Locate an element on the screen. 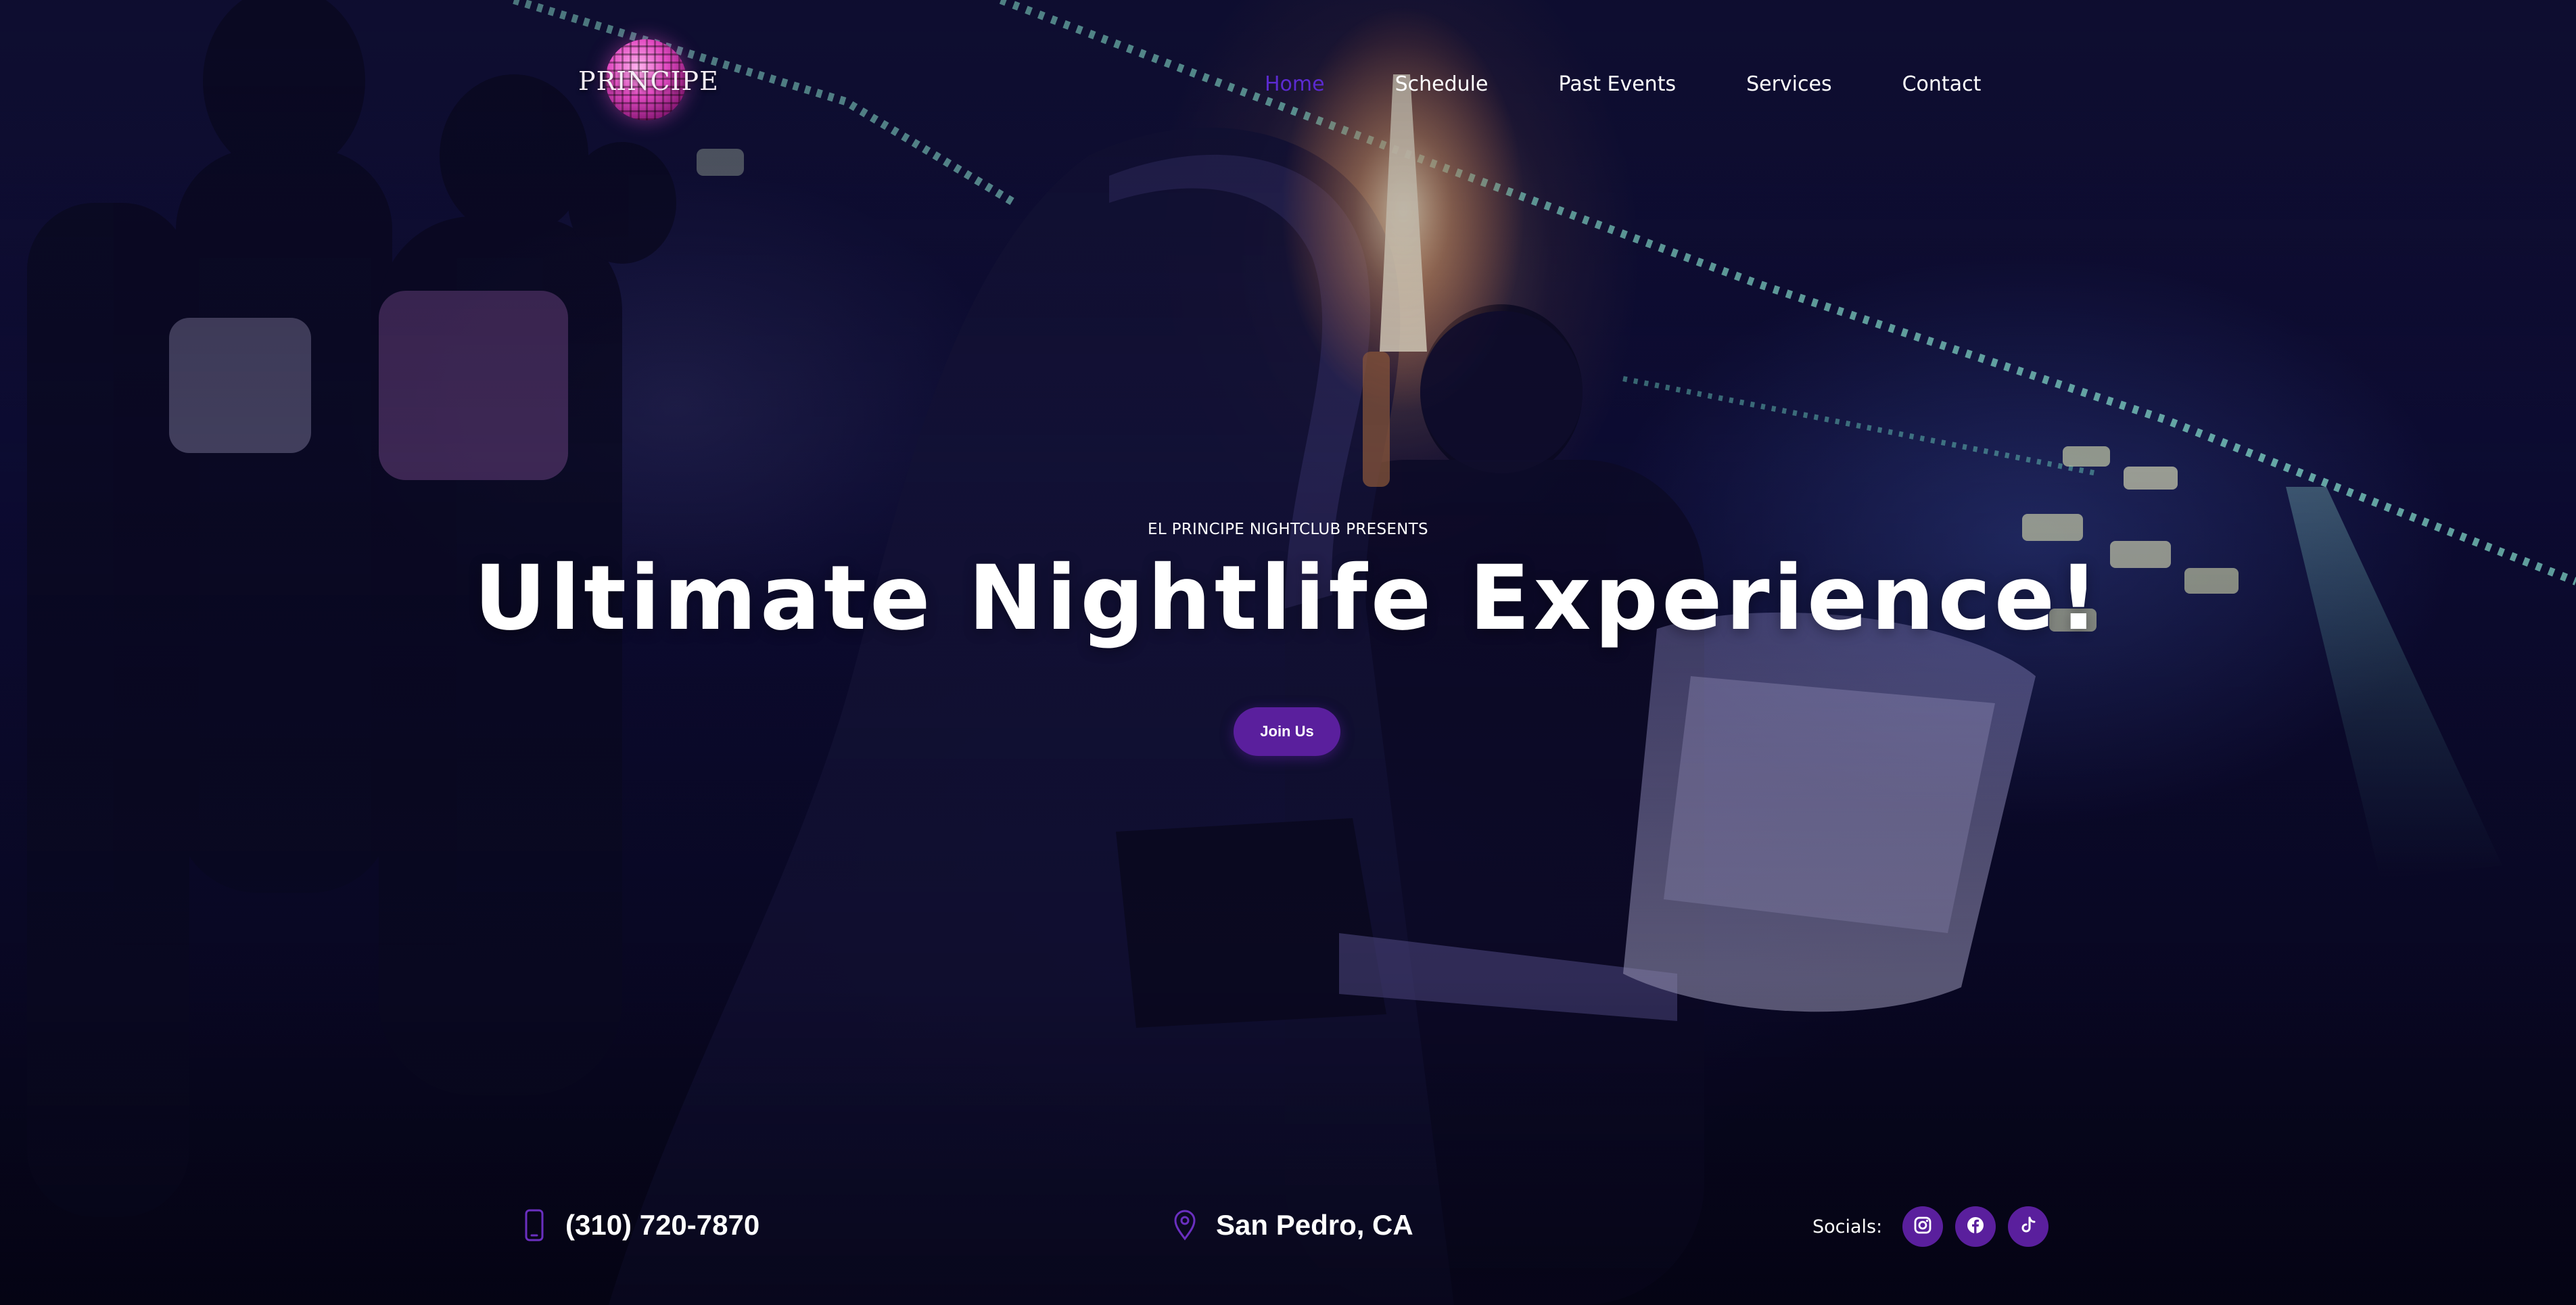 Image resolution: width=2576 pixels, height=1305 pixels. contact-info-bar: (310) 720-7870 San Pedro, CA Socials: is located at coordinates (1288, 1230).